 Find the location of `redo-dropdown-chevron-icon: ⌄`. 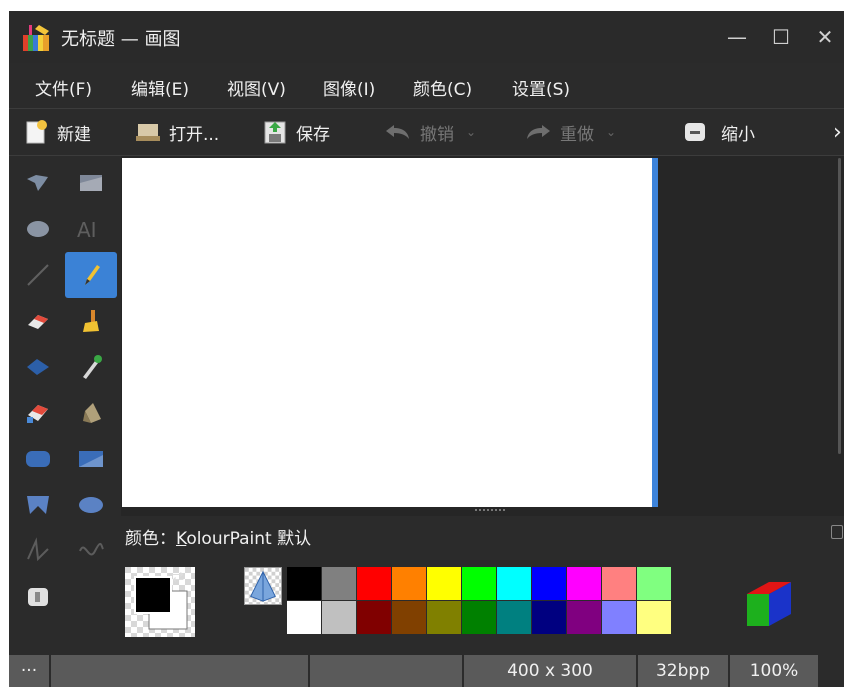

redo-dropdown-chevron-icon: ⌄ is located at coordinates (611, 132).